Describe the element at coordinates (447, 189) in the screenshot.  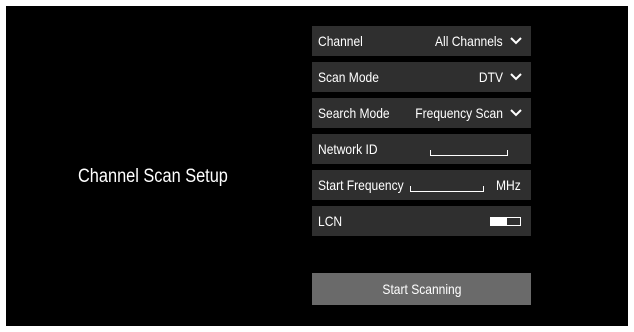
I see `start-frequency-input` at that location.